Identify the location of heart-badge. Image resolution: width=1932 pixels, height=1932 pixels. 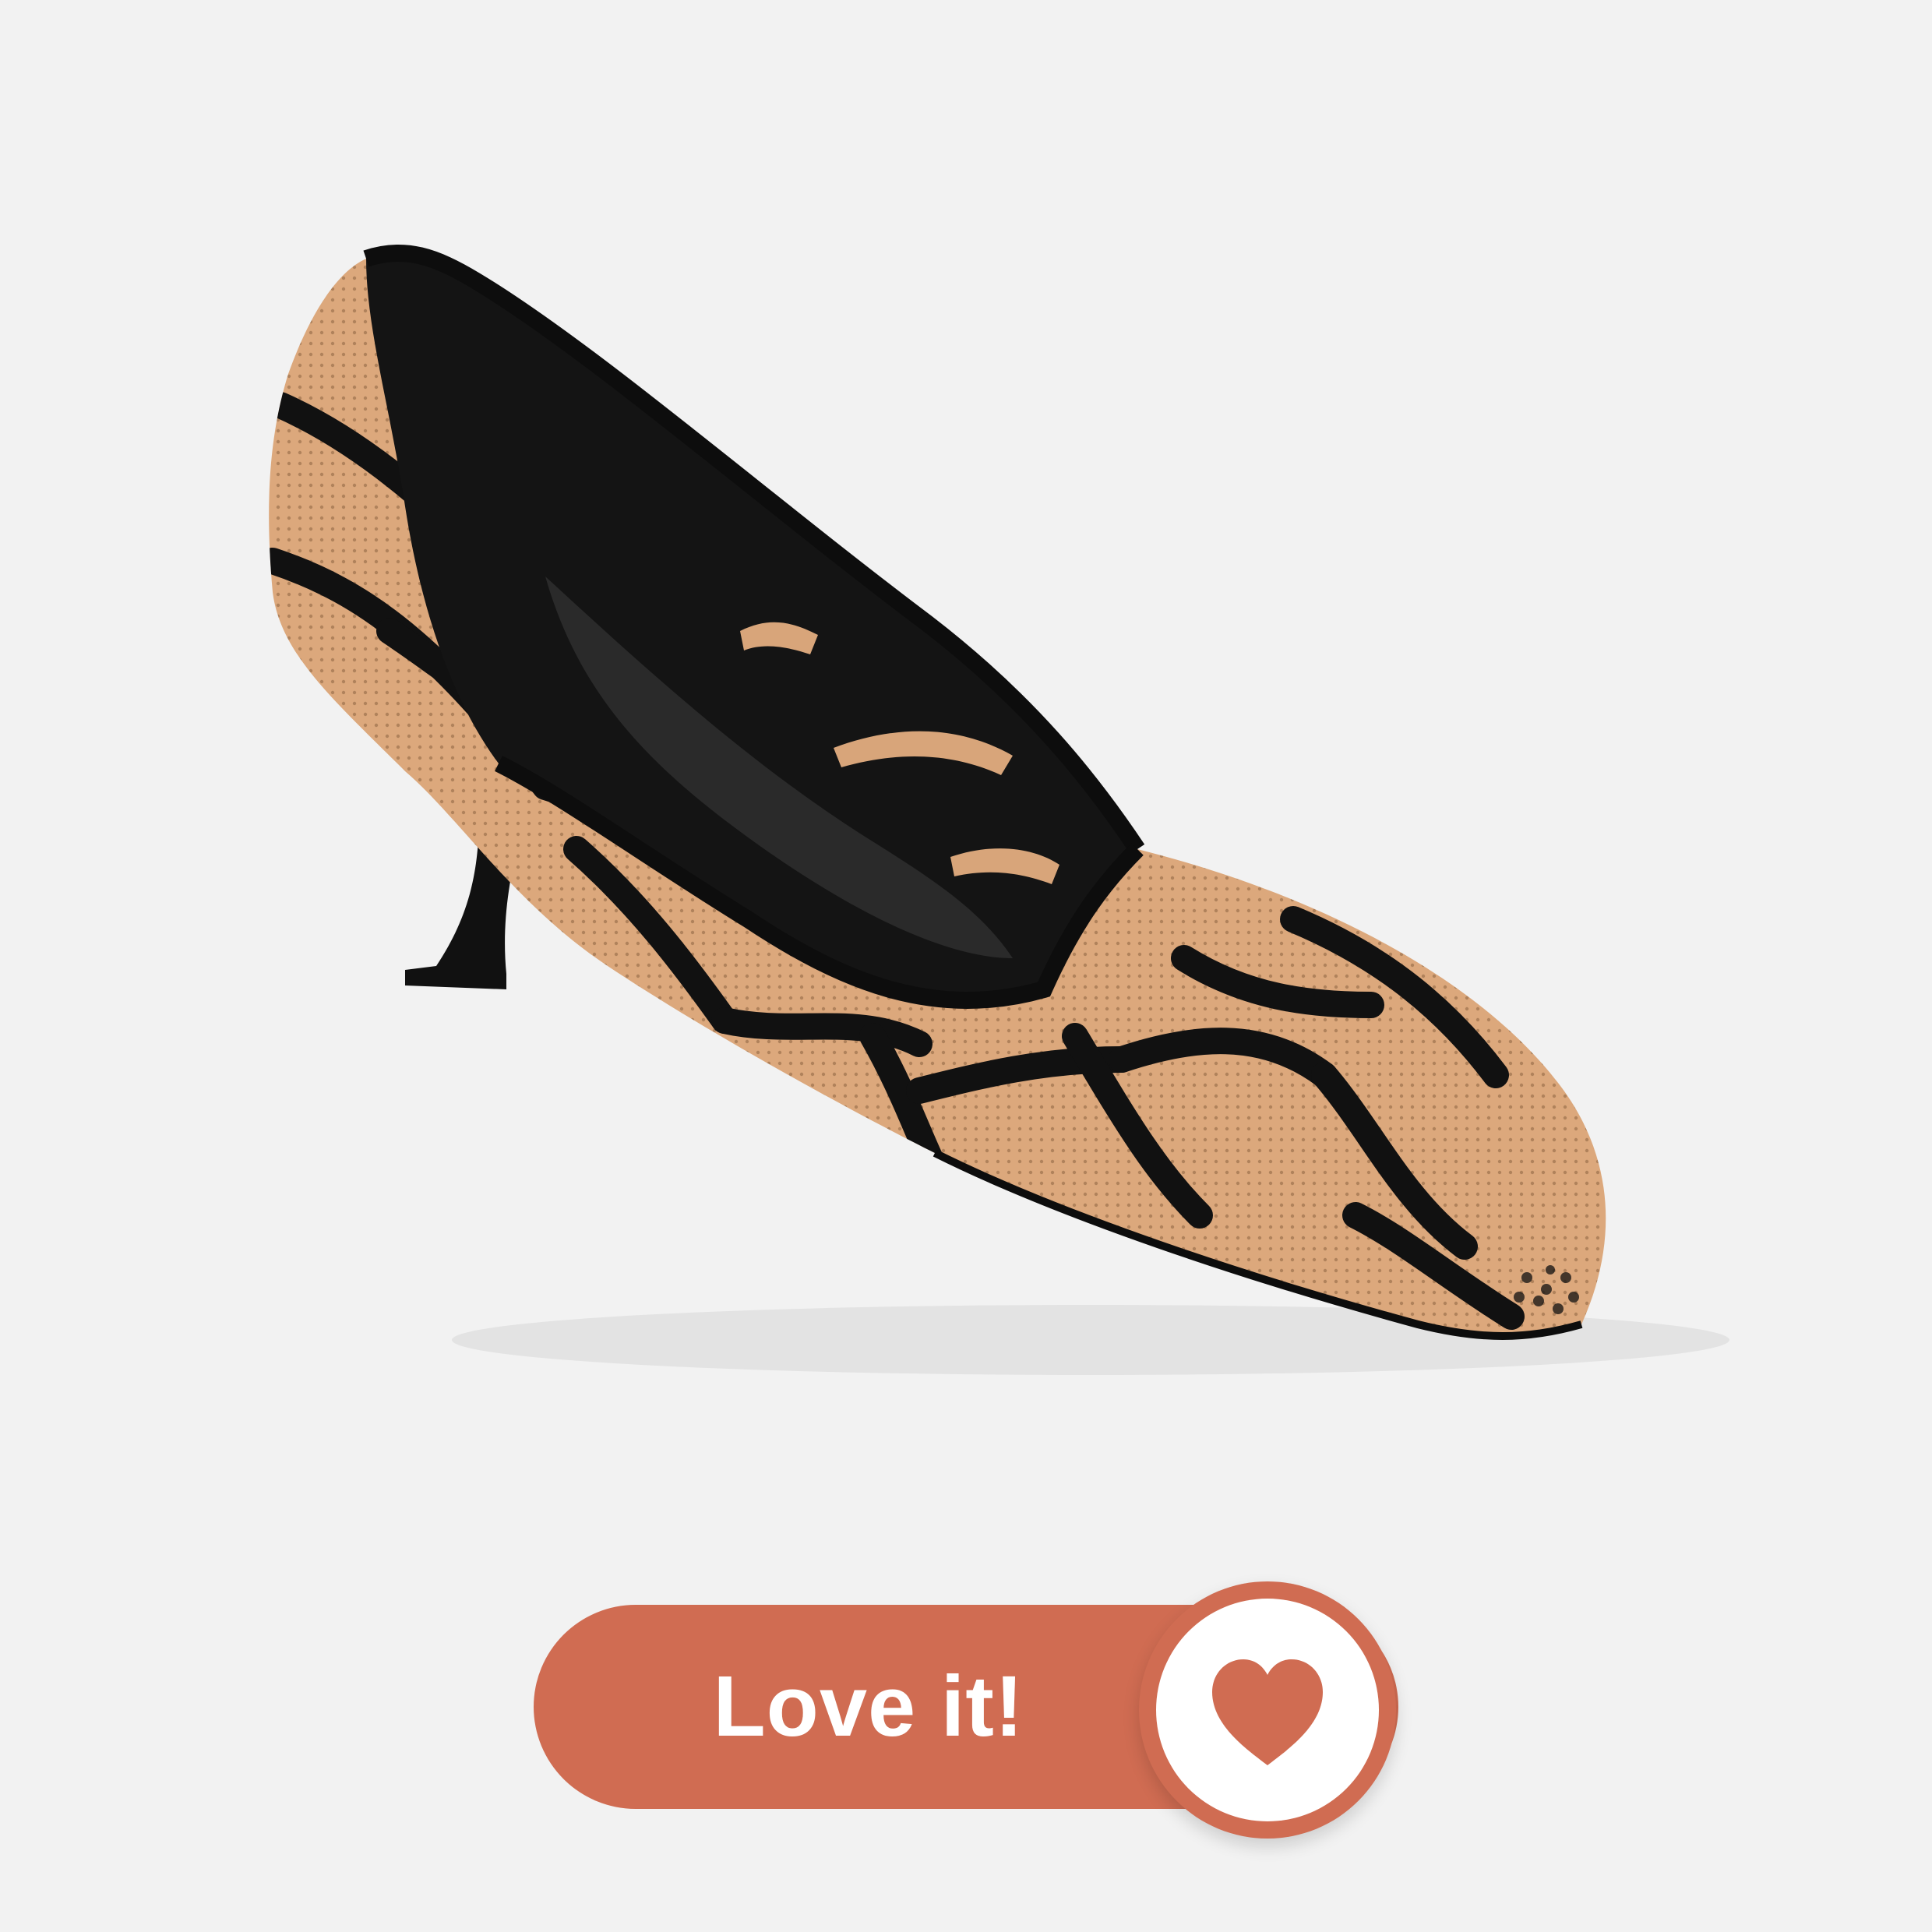
(1267, 1710).